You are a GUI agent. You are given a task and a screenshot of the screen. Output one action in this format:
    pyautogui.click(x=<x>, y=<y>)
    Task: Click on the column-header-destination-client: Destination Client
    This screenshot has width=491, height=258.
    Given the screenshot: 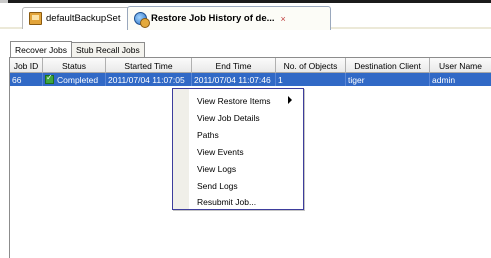 What is the action you would take?
    pyautogui.click(x=388, y=65)
    